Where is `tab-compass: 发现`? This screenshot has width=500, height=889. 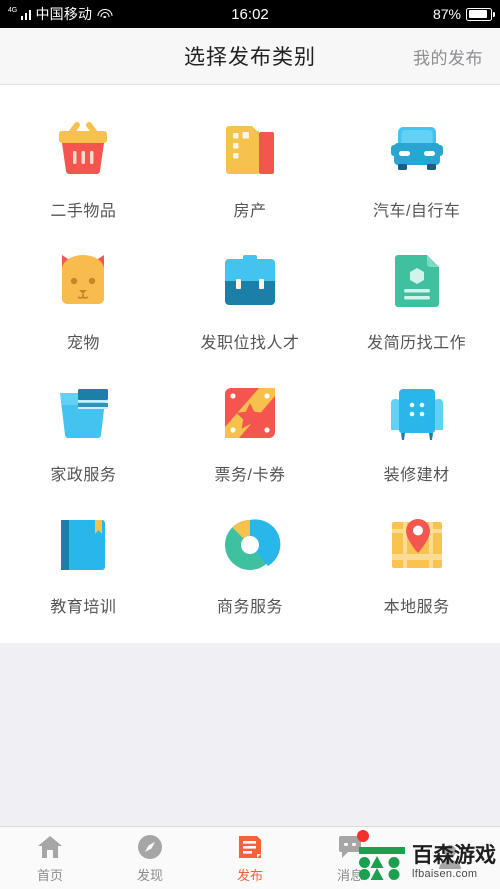
tab-compass: 发现 is located at coordinates (150, 858).